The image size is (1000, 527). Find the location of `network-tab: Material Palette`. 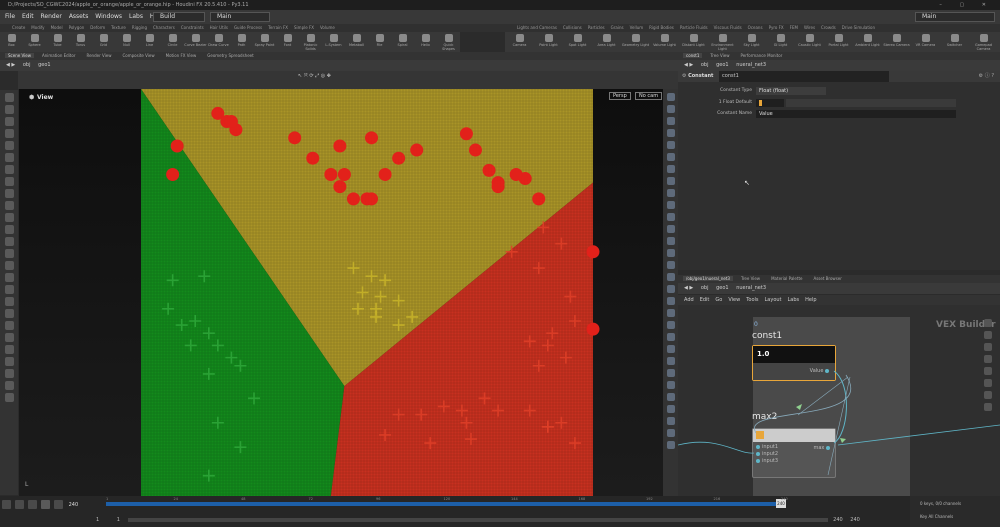

network-tab: Material Palette is located at coordinates (786, 278).